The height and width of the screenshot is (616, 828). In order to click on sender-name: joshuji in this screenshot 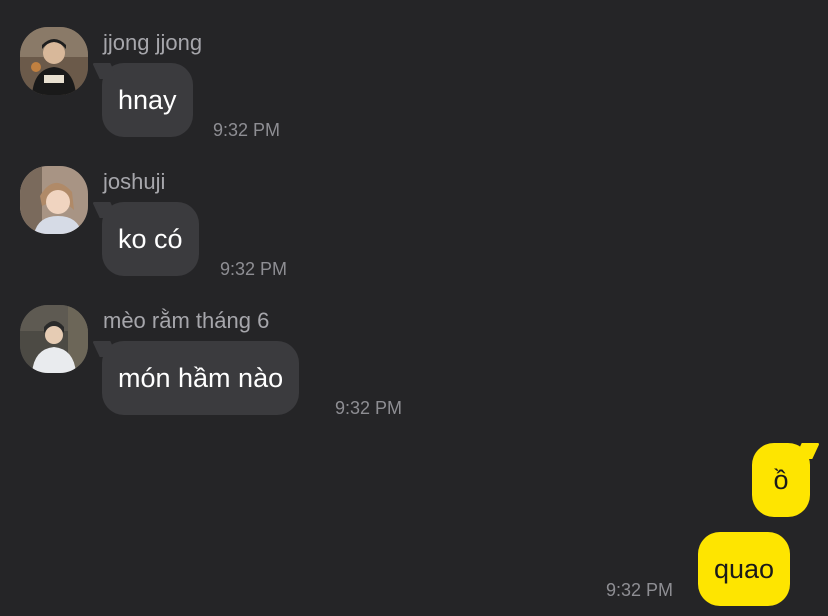, I will do `click(134, 181)`.